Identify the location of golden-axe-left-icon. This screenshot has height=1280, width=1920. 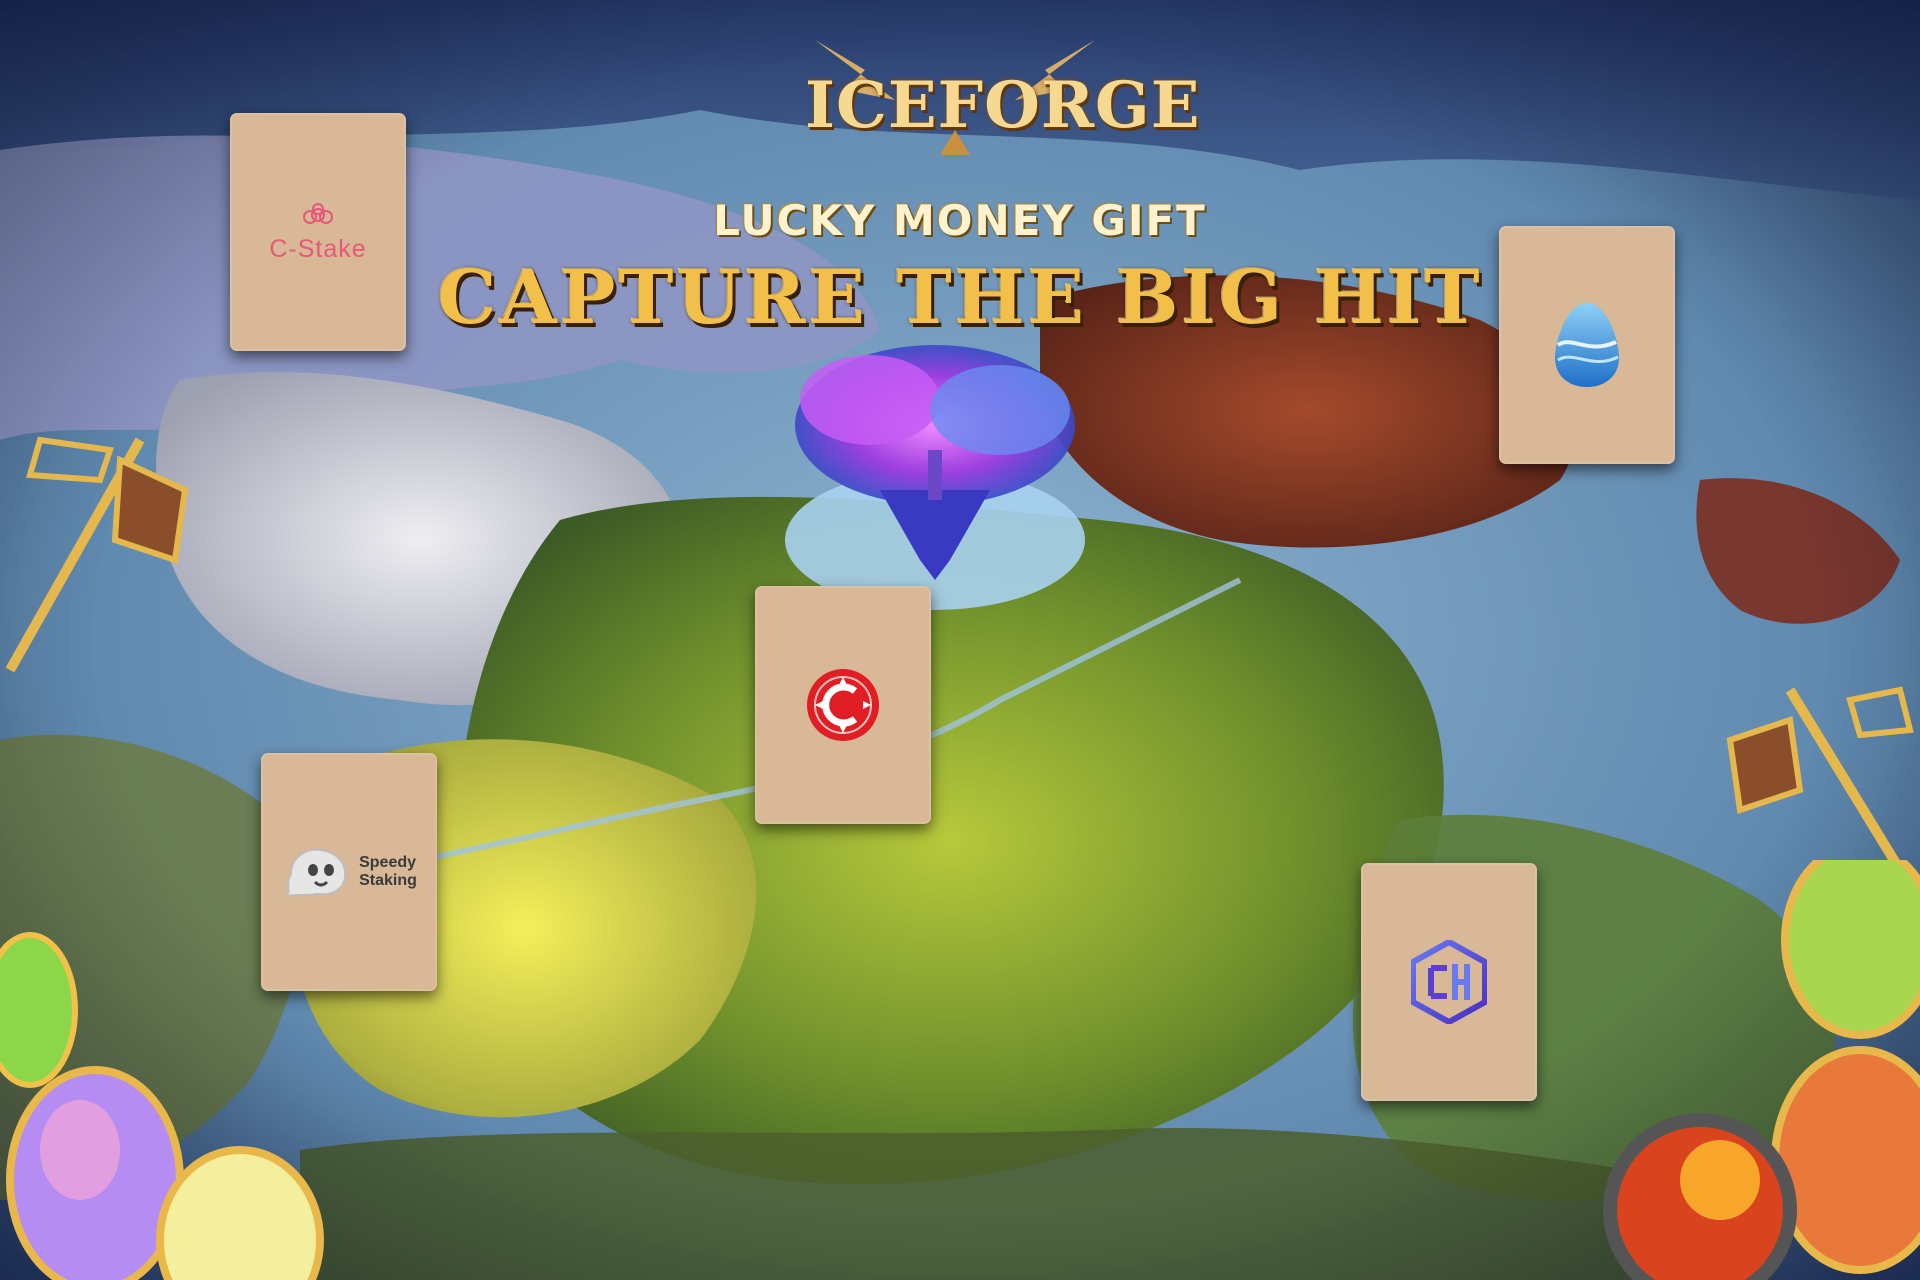
(97, 554).